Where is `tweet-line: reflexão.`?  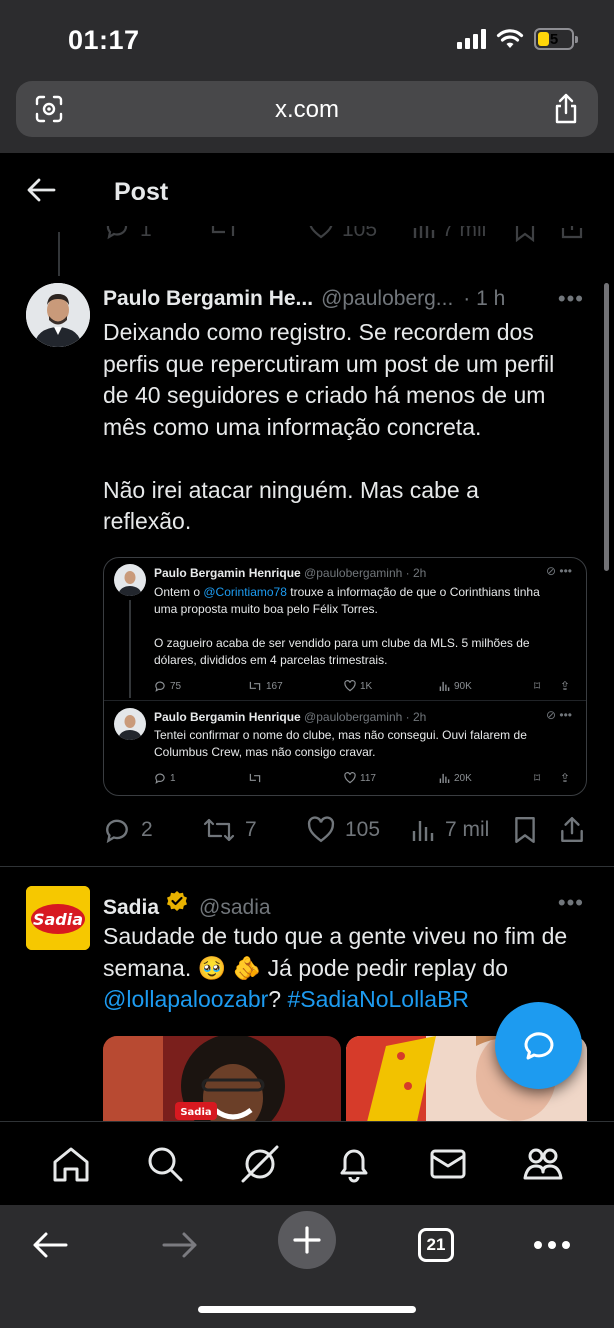 tweet-line: reflexão. is located at coordinates (147, 521).